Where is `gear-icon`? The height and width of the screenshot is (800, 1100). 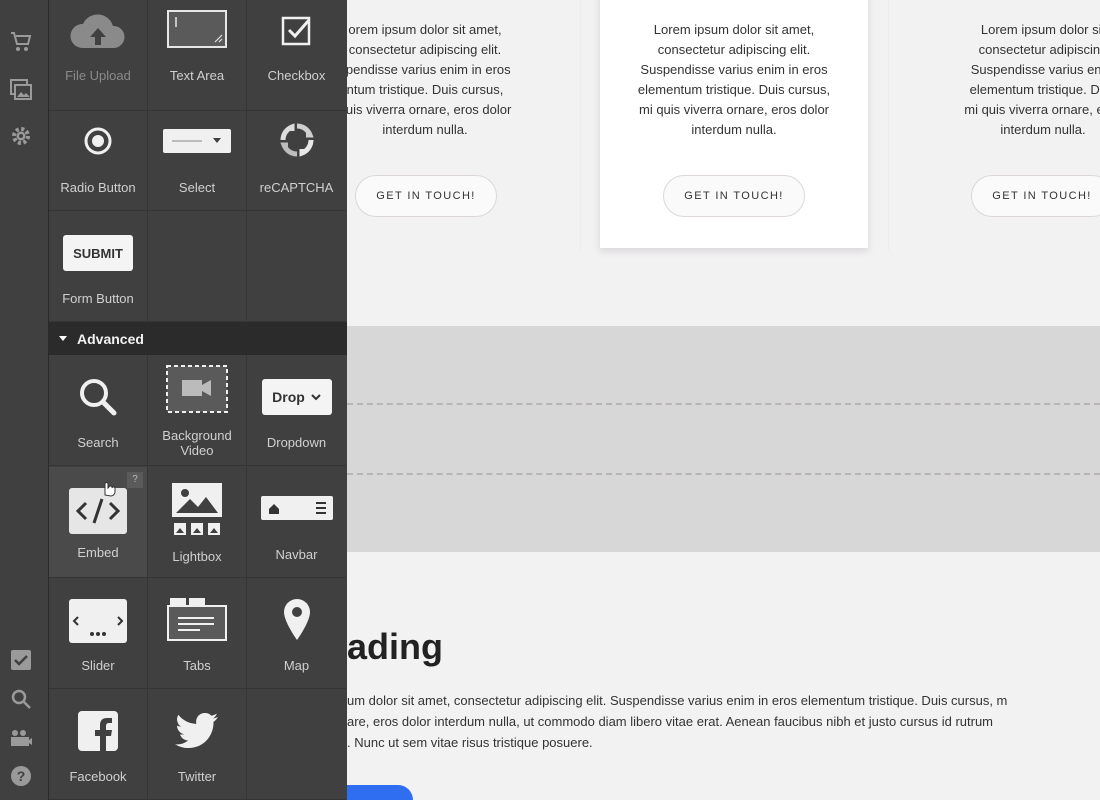 gear-icon is located at coordinates (21, 136).